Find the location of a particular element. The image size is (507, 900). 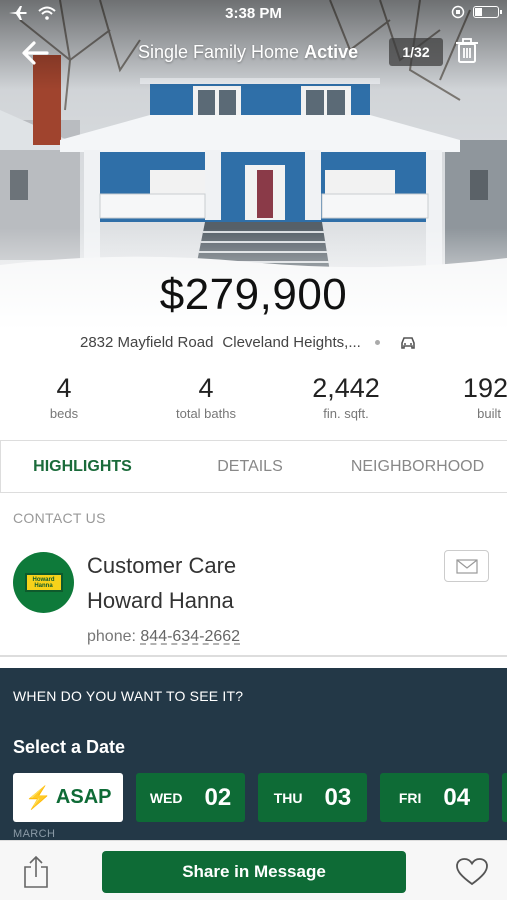

separator-dot is located at coordinates (377, 342).